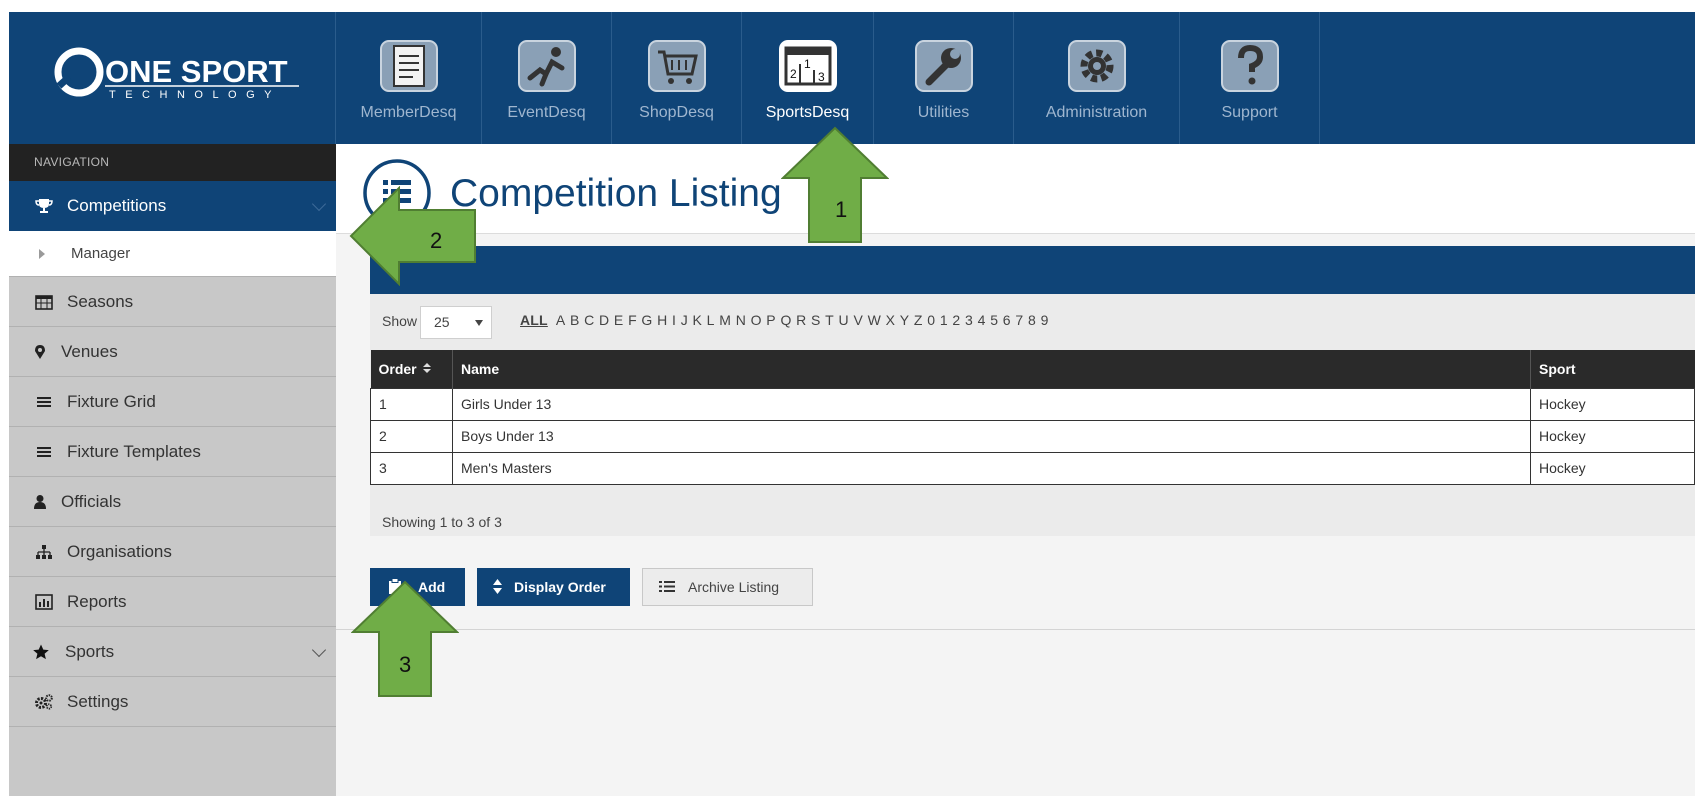 This screenshot has width=1695, height=796. What do you see at coordinates (844, 320) in the screenshot?
I see `alpha-filter-letter: U` at bounding box center [844, 320].